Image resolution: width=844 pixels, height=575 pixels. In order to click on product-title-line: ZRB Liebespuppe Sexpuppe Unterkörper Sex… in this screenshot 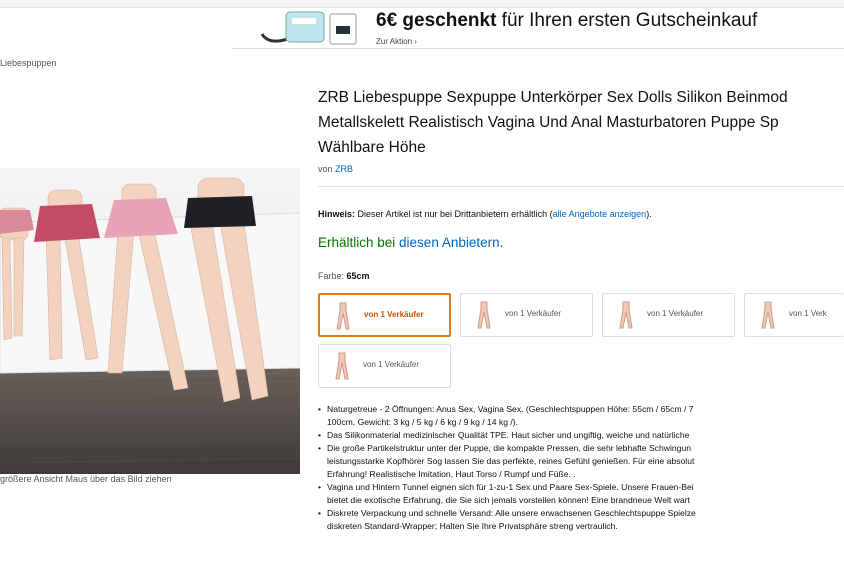, I will do `click(553, 97)`.